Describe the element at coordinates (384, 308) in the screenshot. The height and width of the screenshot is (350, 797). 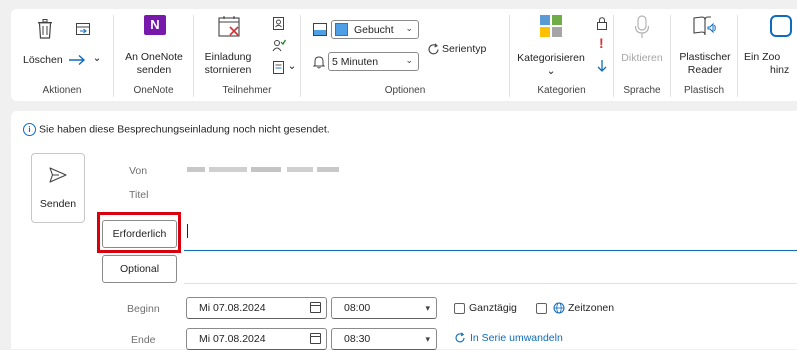
I see `start-time-input: 08:00 ▾` at that location.